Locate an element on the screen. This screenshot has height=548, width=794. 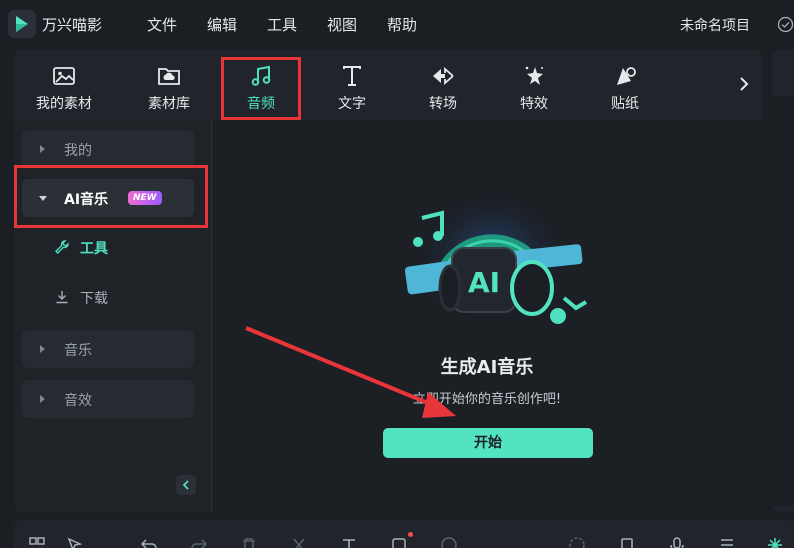
music-note-icon is located at coordinates (261, 76).